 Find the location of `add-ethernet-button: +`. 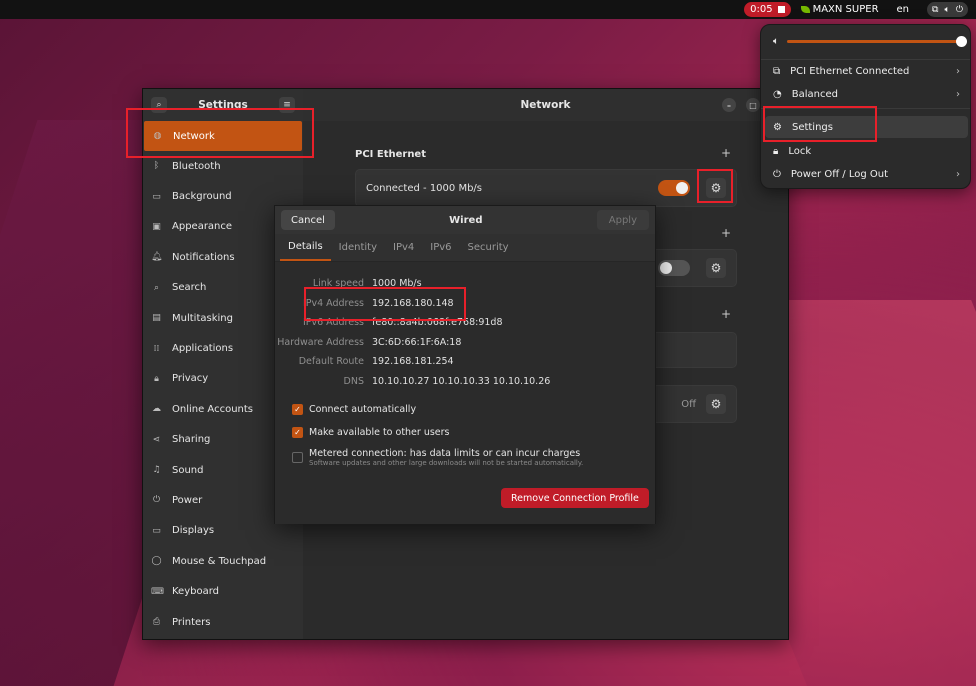

add-ethernet-button: + is located at coordinates (726, 153).